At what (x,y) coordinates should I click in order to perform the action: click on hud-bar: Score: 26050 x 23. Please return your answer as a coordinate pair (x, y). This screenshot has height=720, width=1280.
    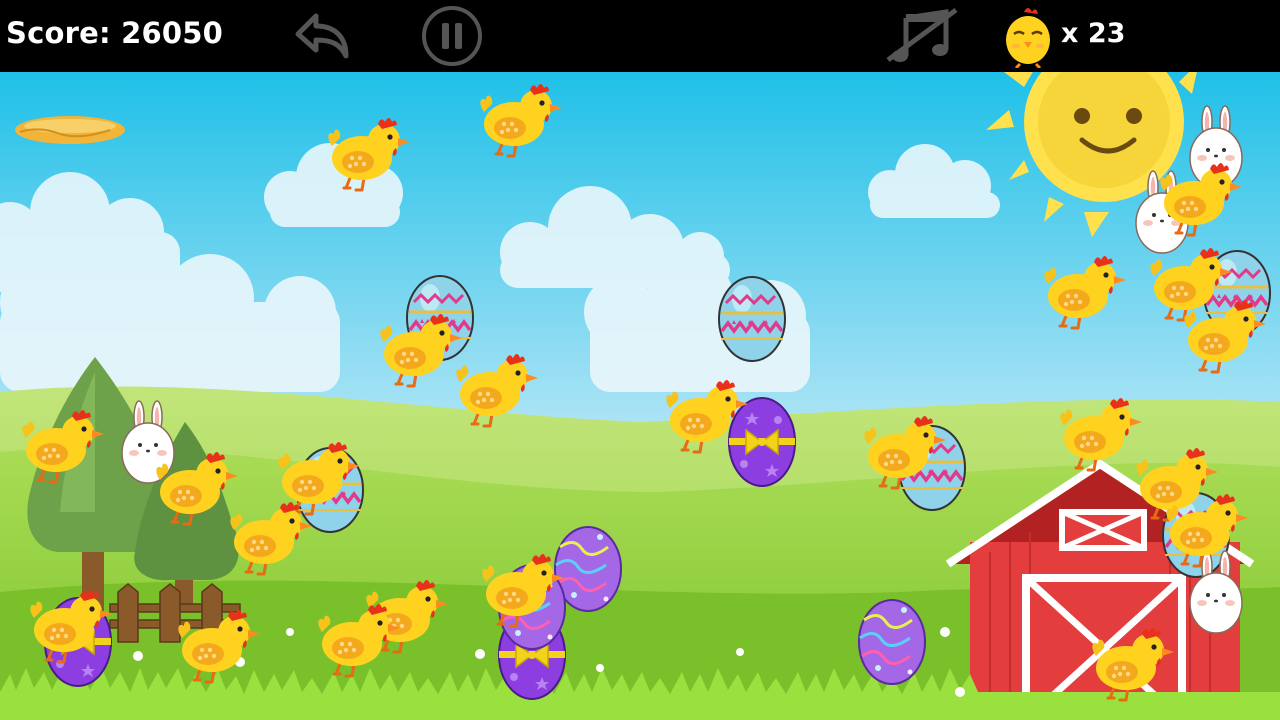
    Looking at the image, I should click on (640, 36).